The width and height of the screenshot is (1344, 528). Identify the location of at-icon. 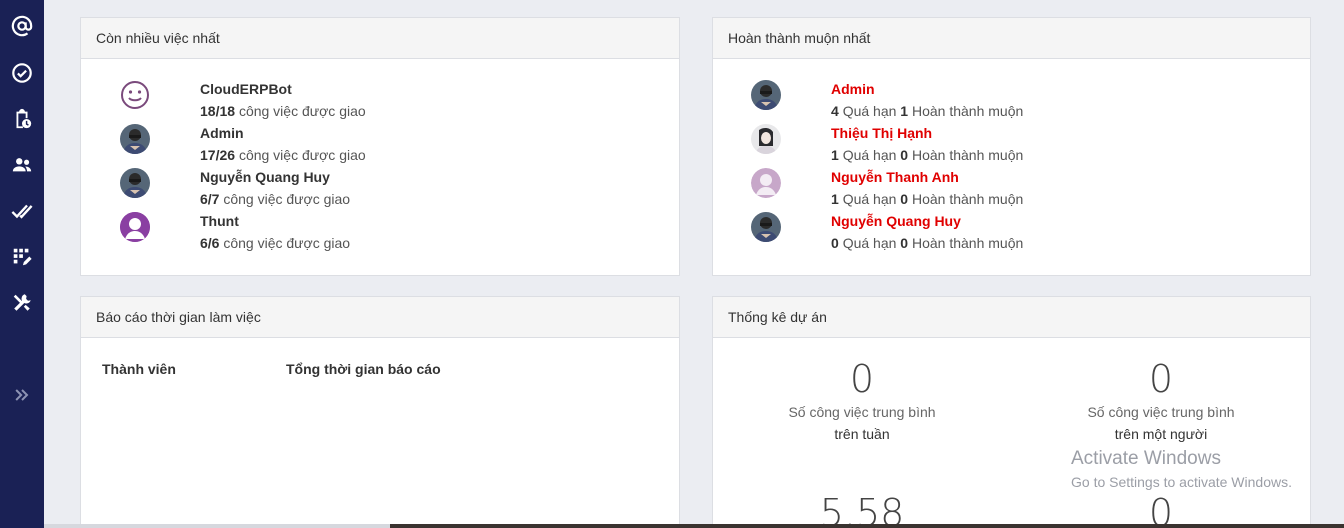
(22, 26).